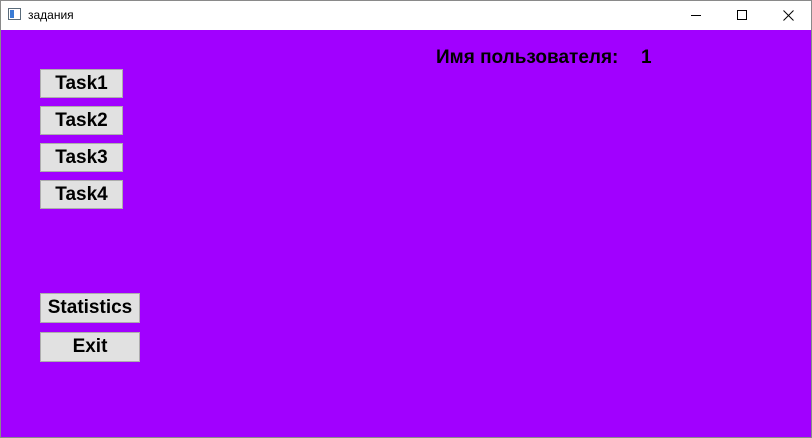  Describe the element at coordinates (90, 308) in the screenshot. I see `statistics-button: Statistics` at that location.